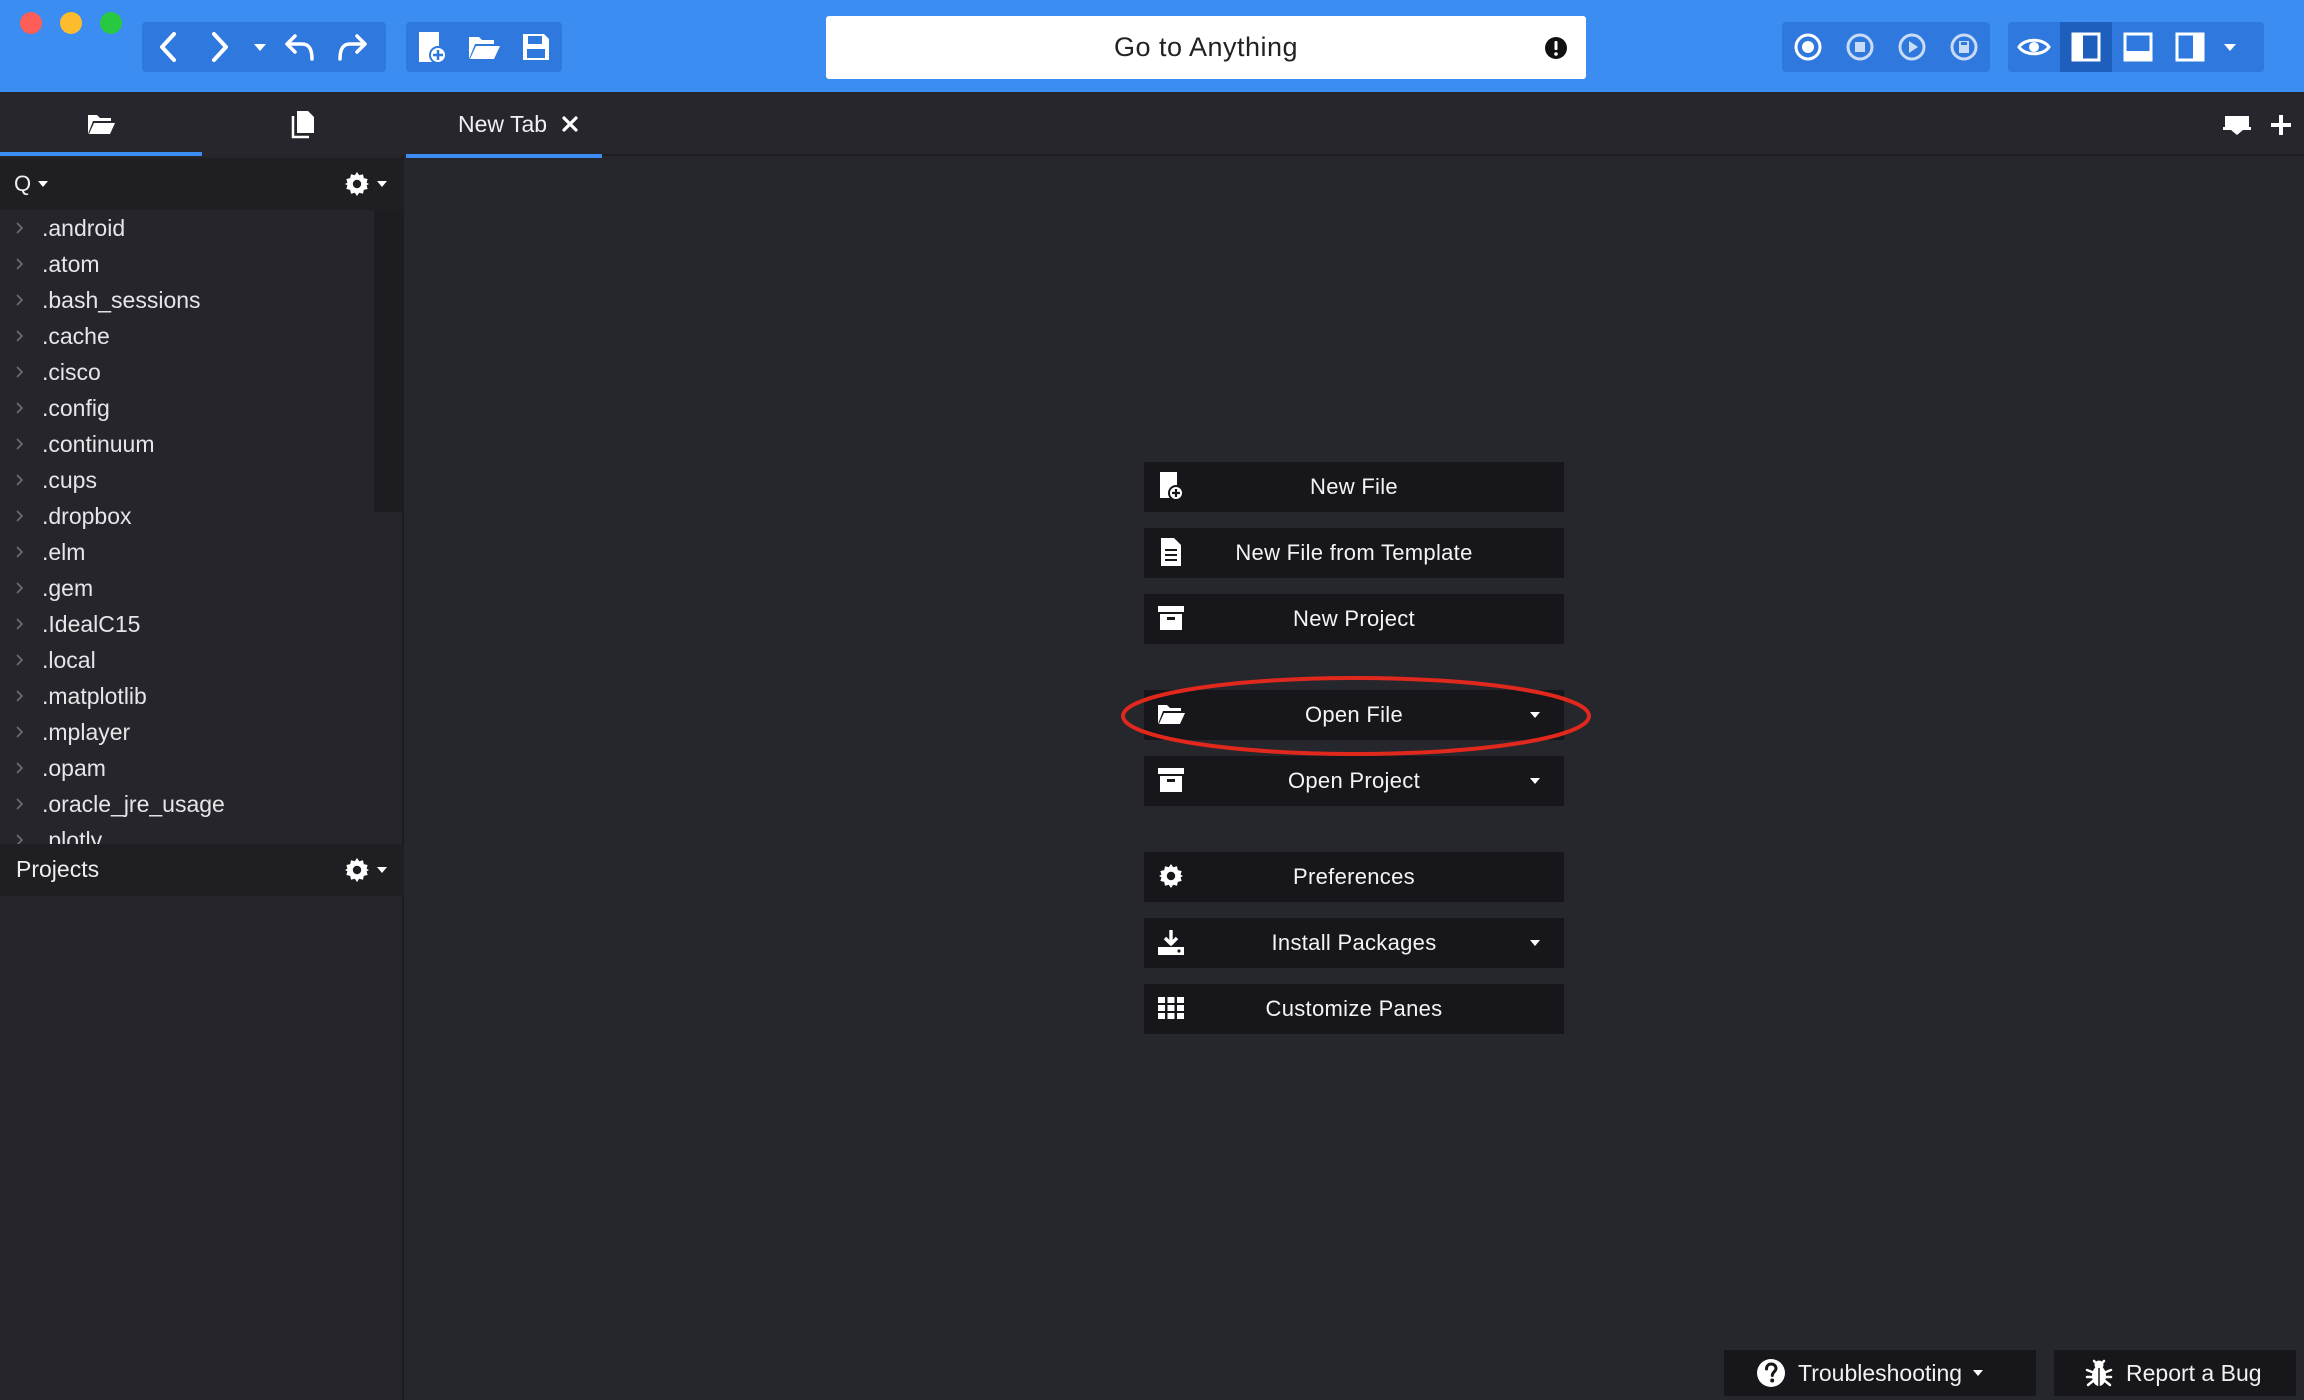  Describe the element at coordinates (2194, 1372) in the screenshot. I see `report-bug-label: Report a Bug` at that location.